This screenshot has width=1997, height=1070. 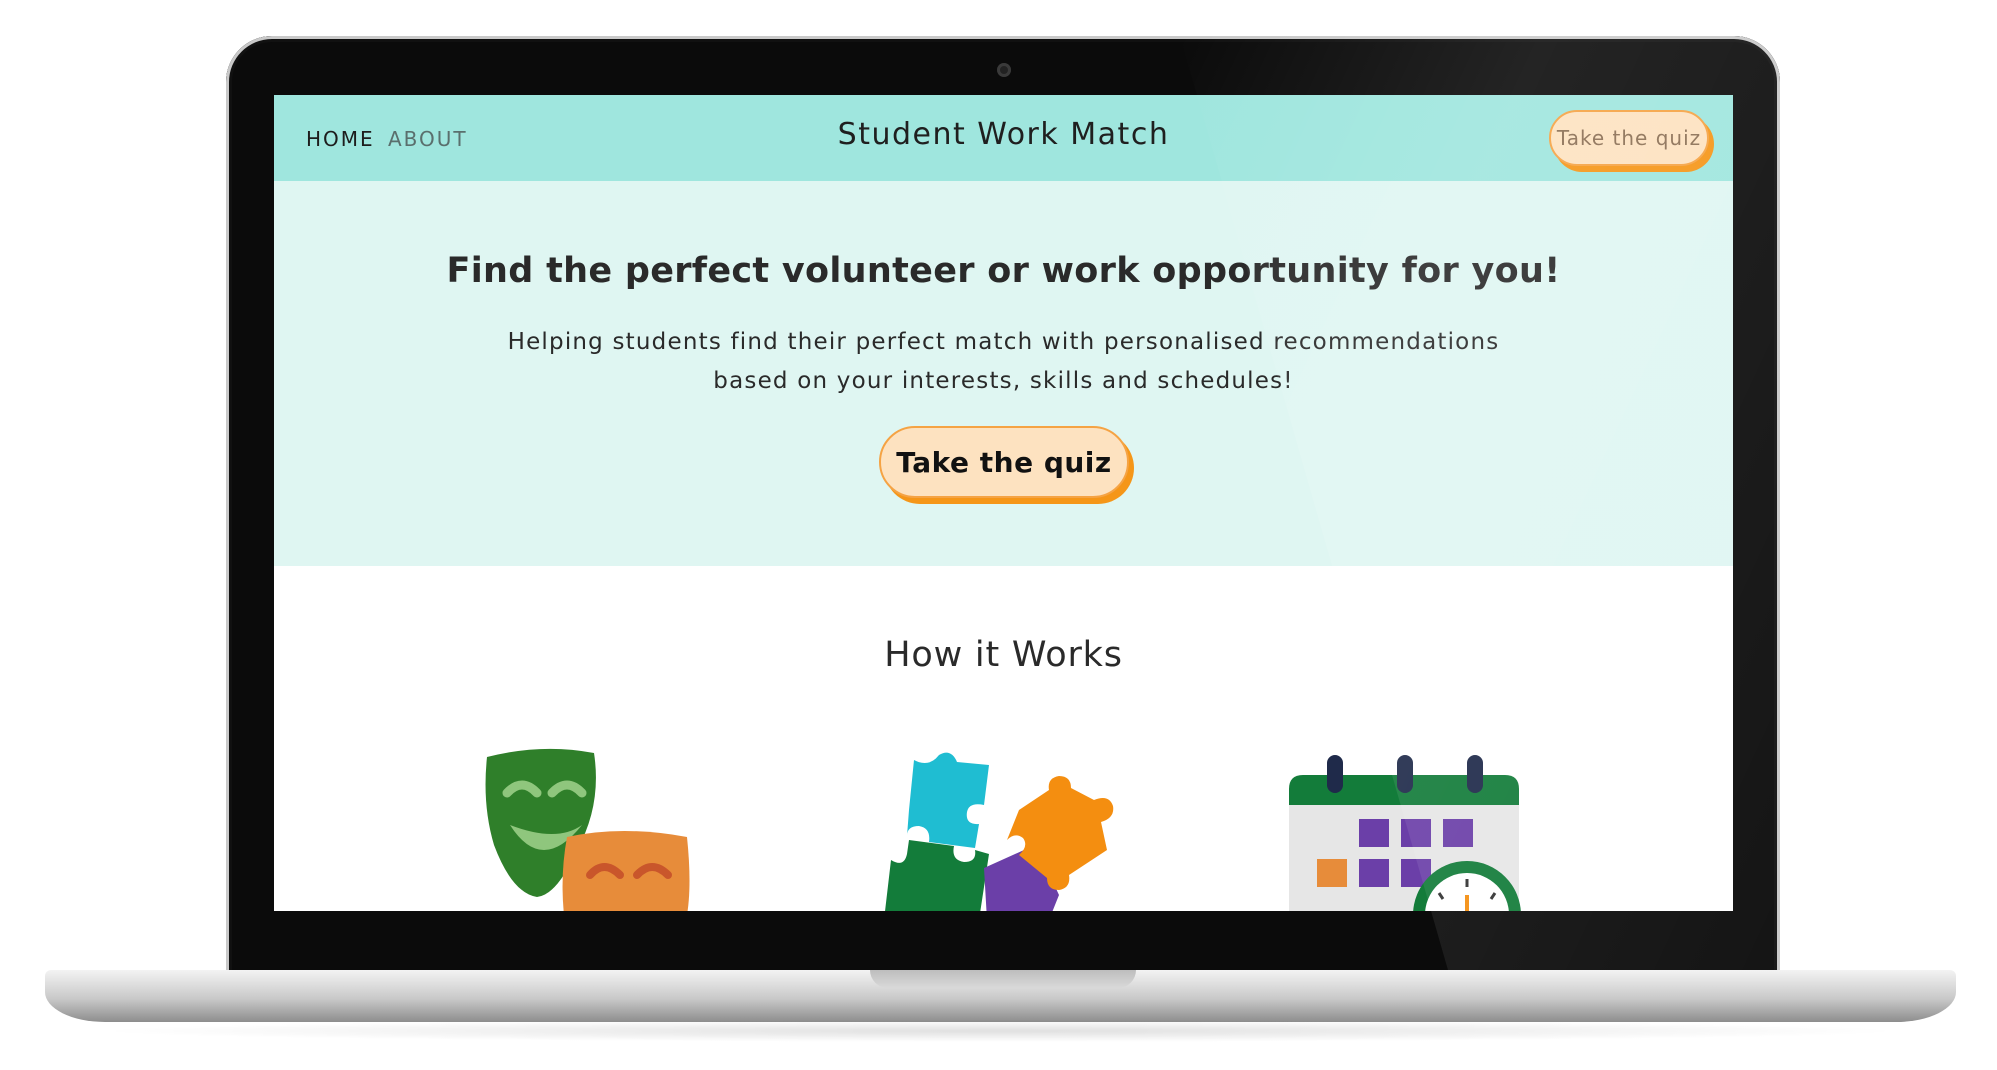 What do you see at coordinates (587, 829) in the screenshot?
I see `theatre-masks-icon` at bounding box center [587, 829].